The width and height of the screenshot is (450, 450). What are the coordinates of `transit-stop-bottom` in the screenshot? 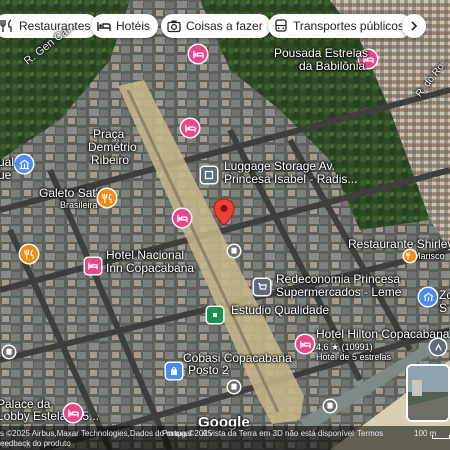 It's located at (234, 387).